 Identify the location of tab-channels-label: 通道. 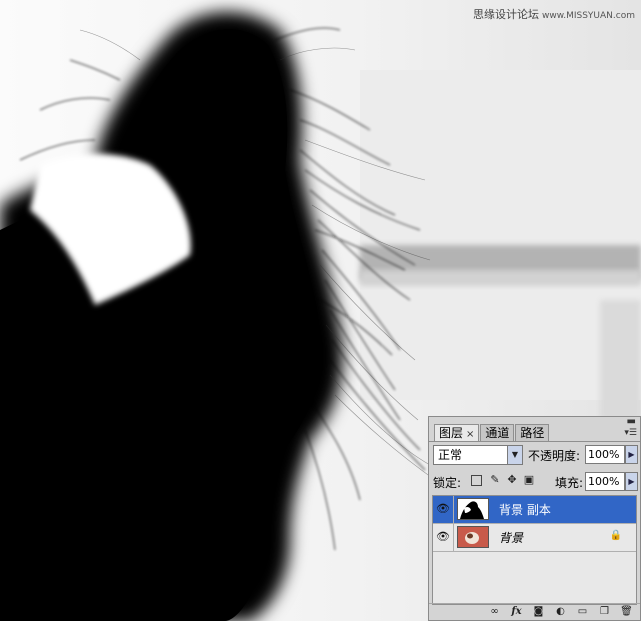
(497, 433).